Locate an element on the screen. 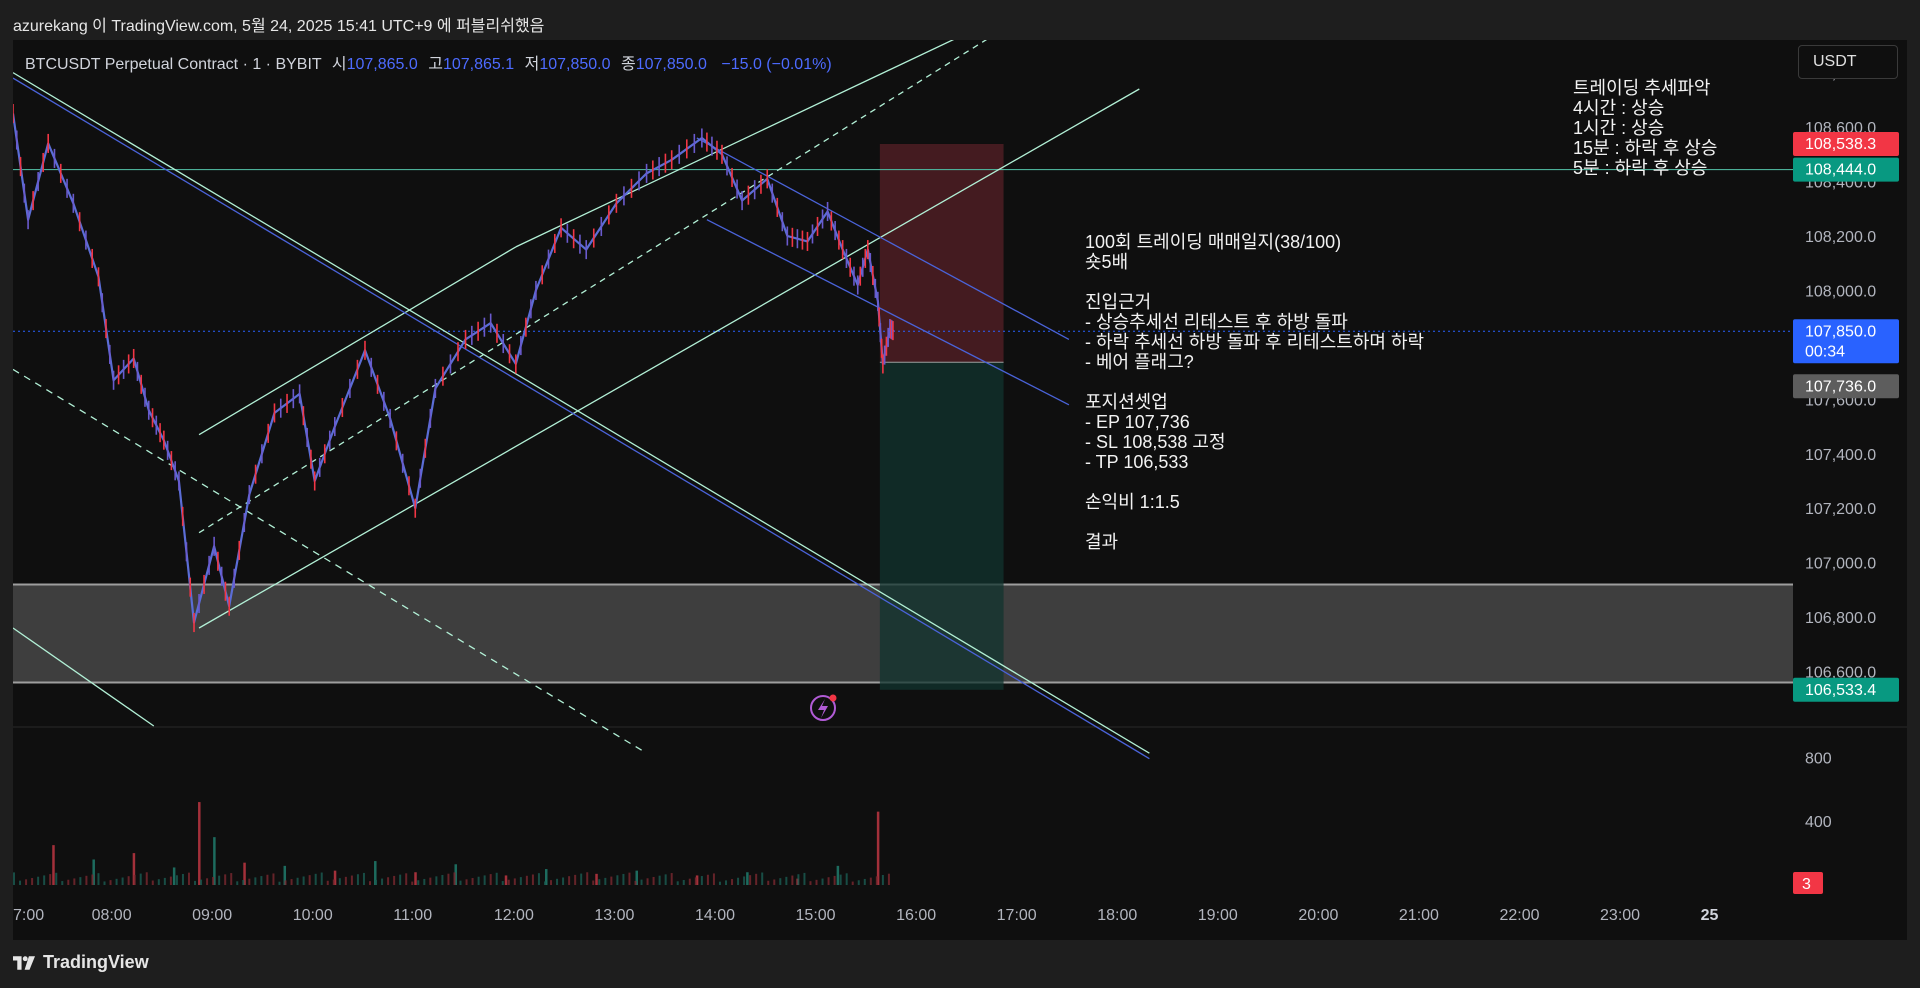  journal-note-line: 숏5배 is located at coordinates (1107, 262).